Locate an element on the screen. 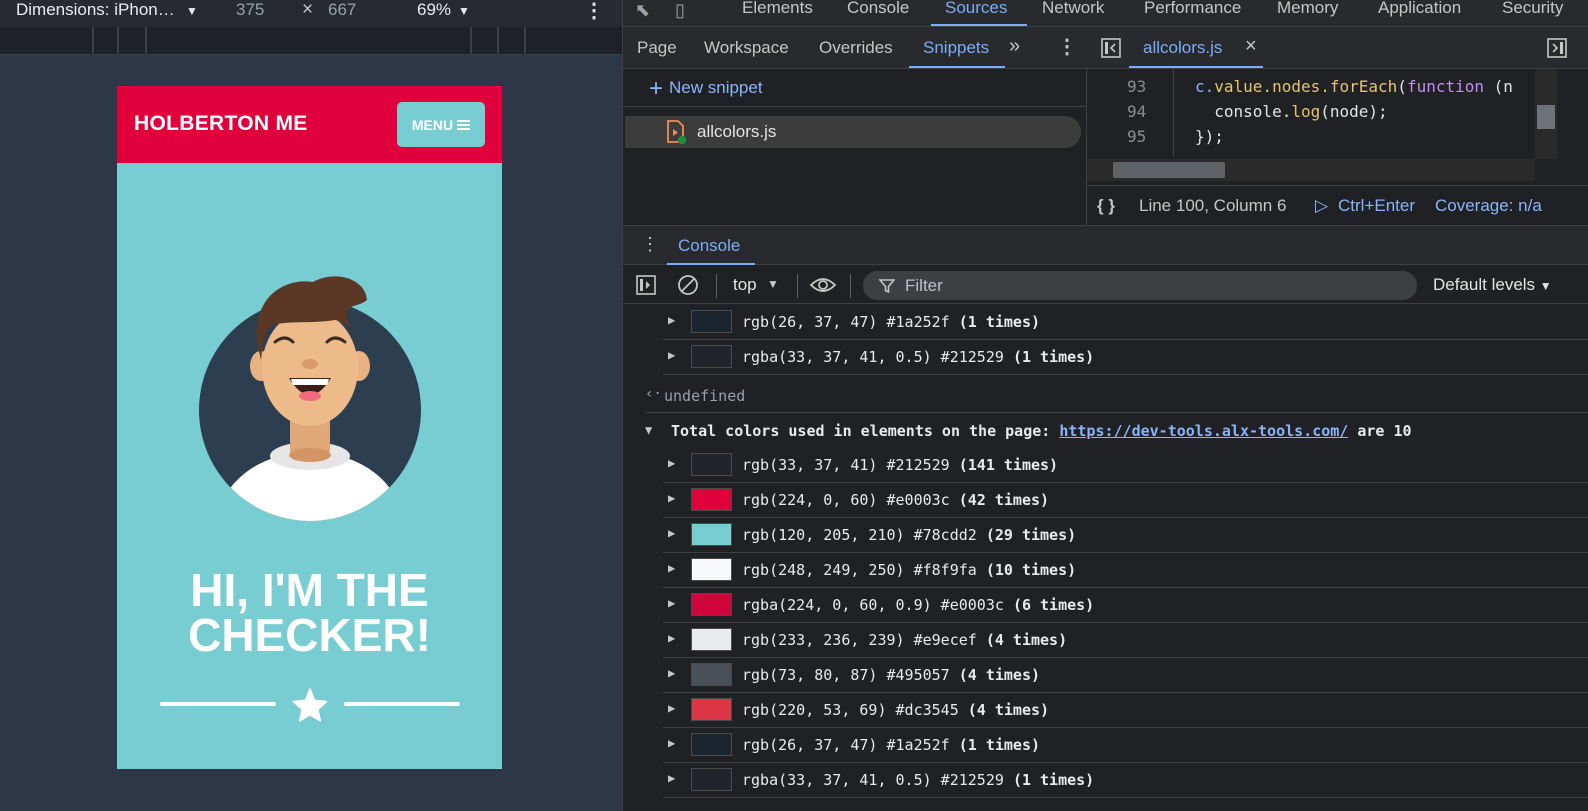 The height and width of the screenshot is (811, 1588). console-color-row: ▶ rgb(220, 53, 69) #dc3545 (4 times) is located at coordinates (1125, 710).